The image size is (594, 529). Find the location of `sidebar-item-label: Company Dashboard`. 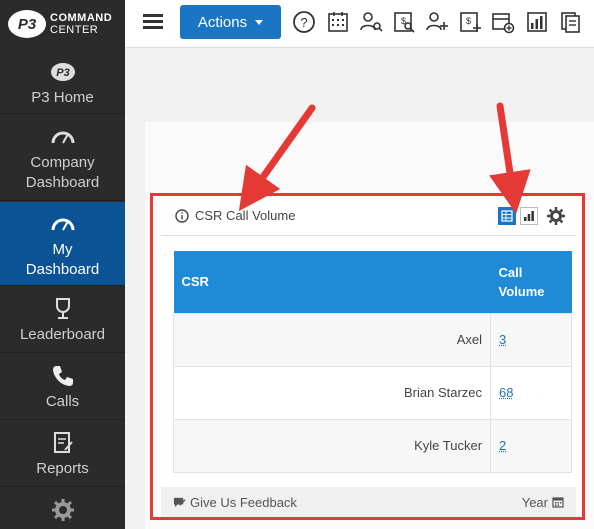

sidebar-item-label: Company Dashboard is located at coordinates (62, 172).